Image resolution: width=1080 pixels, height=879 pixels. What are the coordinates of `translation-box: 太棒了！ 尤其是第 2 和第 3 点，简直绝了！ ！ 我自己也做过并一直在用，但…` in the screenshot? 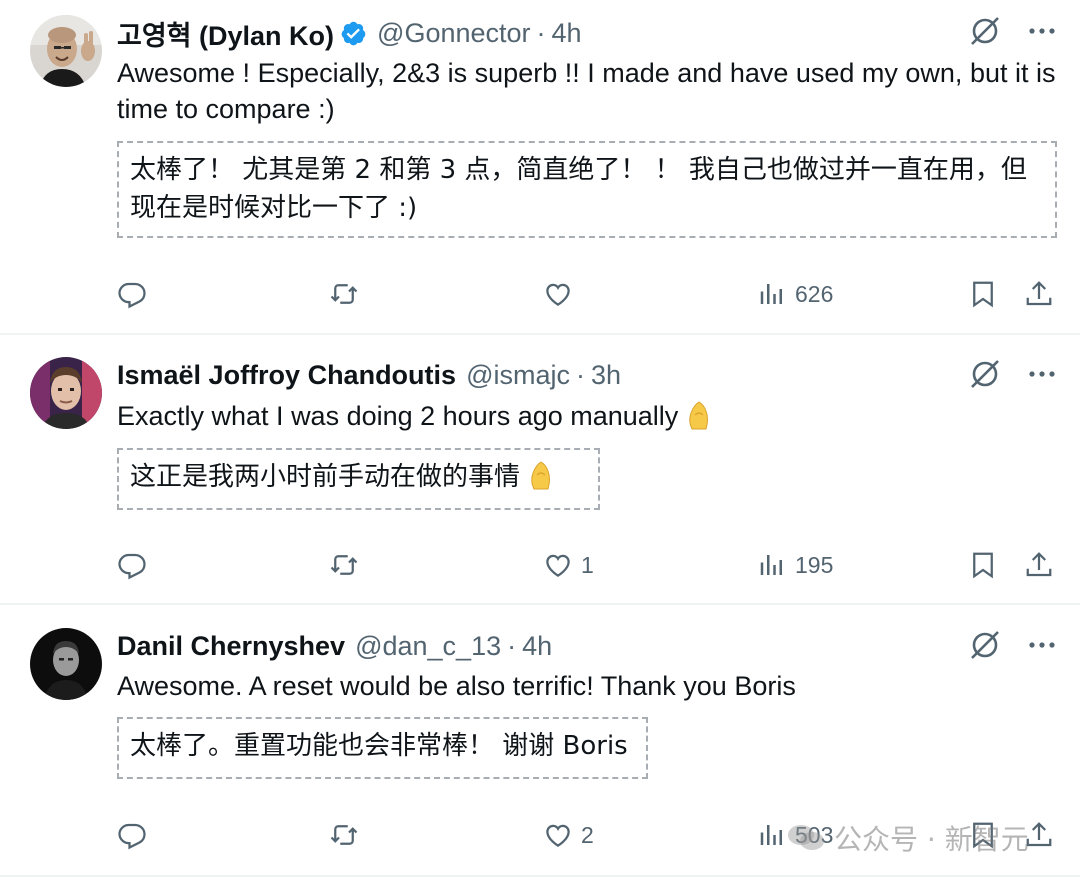 It's located at (587, 189).